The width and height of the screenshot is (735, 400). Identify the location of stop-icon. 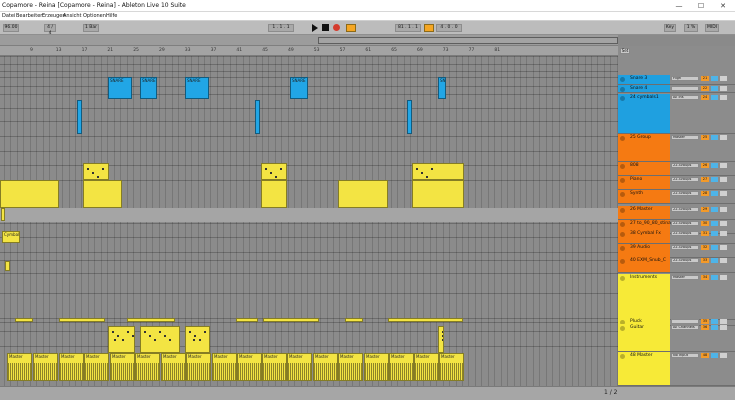
(325, 27).